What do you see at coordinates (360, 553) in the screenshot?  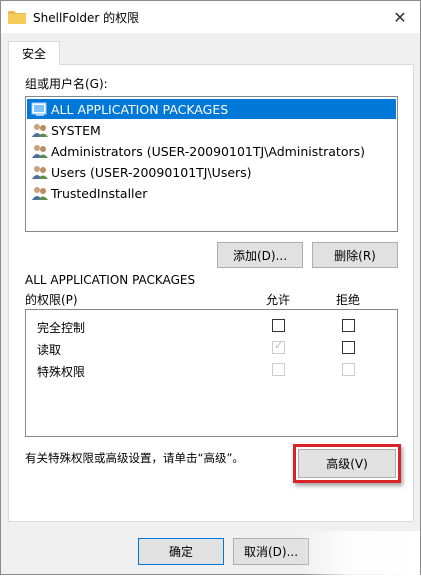 I see `watermark-overlay` at bounding box center [360, 553].